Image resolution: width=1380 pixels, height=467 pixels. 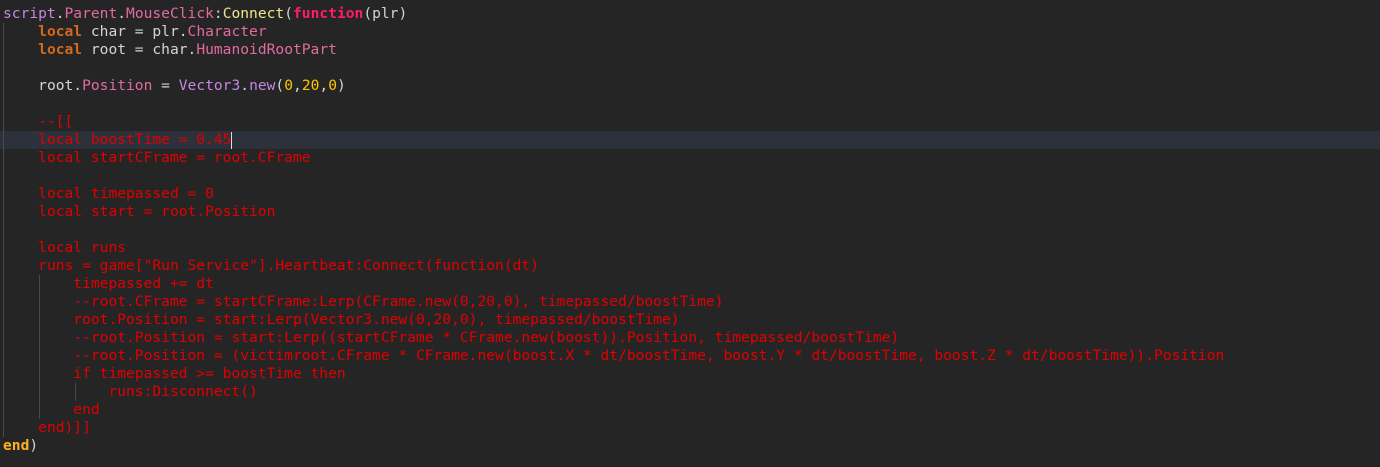 I want to click on code-line: local boostTime = 0.45, so click(x=690, y=140).